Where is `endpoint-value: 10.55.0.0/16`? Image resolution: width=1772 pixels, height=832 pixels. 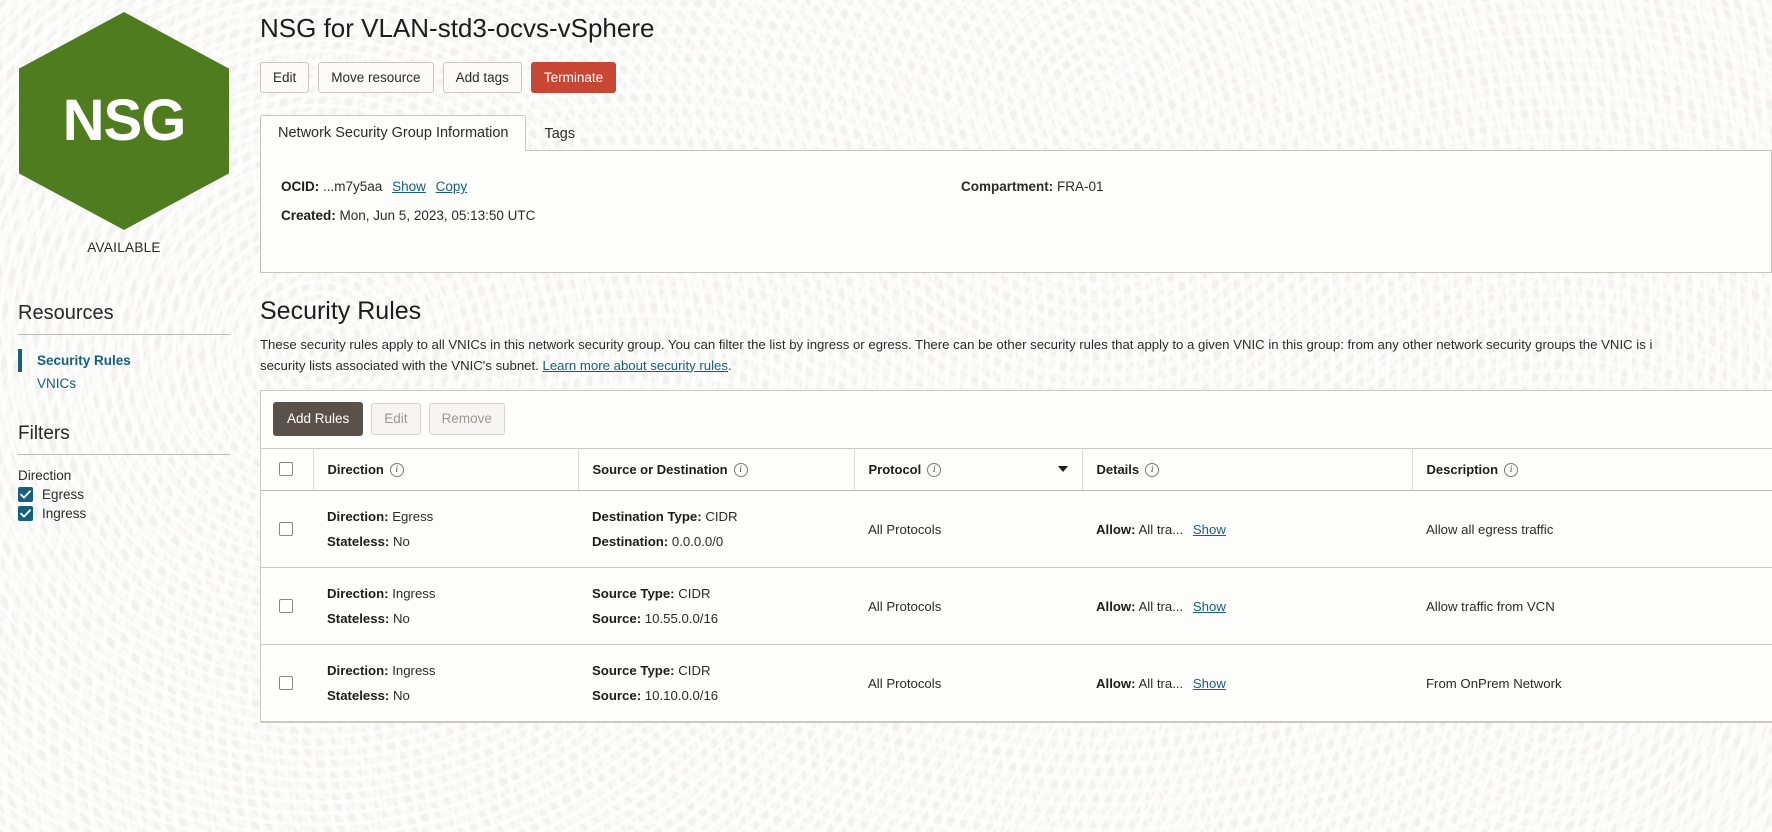
endpoint-value: 10.55.0.0/16 is located at coordinates (681, 619).